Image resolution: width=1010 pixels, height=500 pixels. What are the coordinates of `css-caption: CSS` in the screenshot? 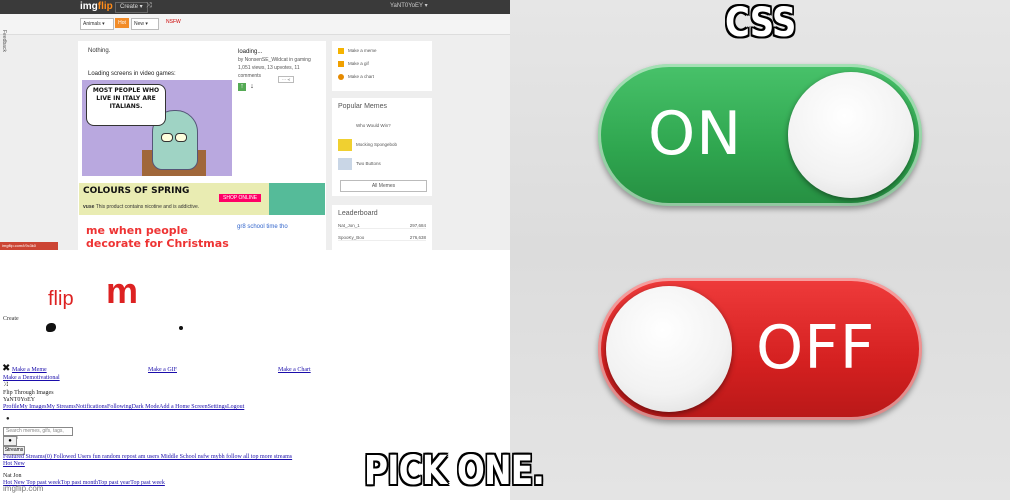 It's located at (760, 23).